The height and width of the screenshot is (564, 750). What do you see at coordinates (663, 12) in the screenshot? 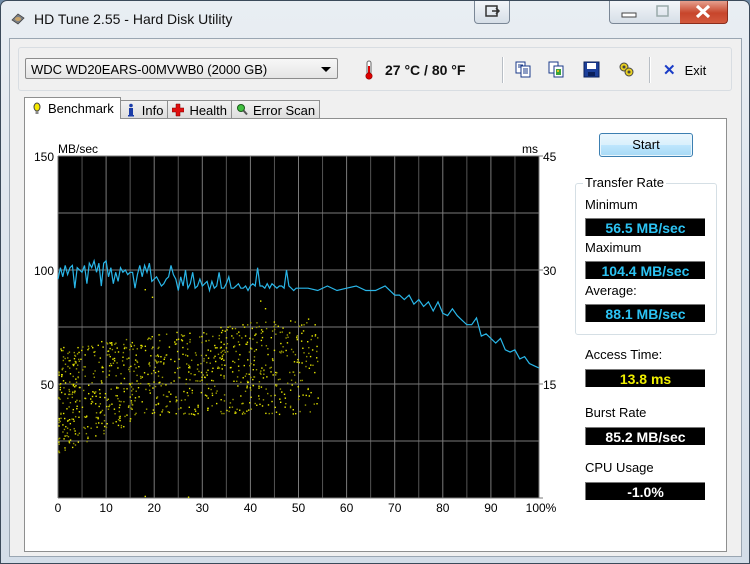
I see `maximize-button` at bounding box center [663, 12].